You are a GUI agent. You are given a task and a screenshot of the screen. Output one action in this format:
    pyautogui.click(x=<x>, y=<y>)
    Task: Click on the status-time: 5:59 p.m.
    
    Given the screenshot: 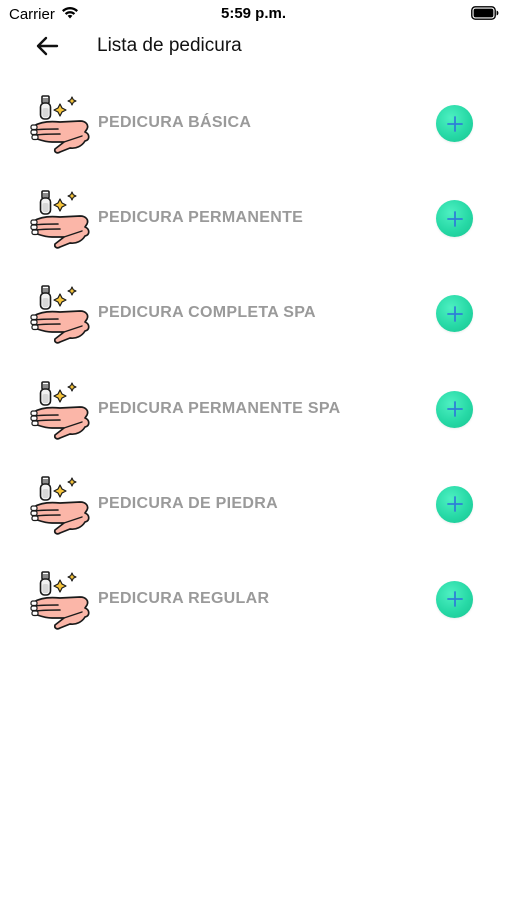 What is the action you would take?
    pyautogui.click(x=253, y=13)
    